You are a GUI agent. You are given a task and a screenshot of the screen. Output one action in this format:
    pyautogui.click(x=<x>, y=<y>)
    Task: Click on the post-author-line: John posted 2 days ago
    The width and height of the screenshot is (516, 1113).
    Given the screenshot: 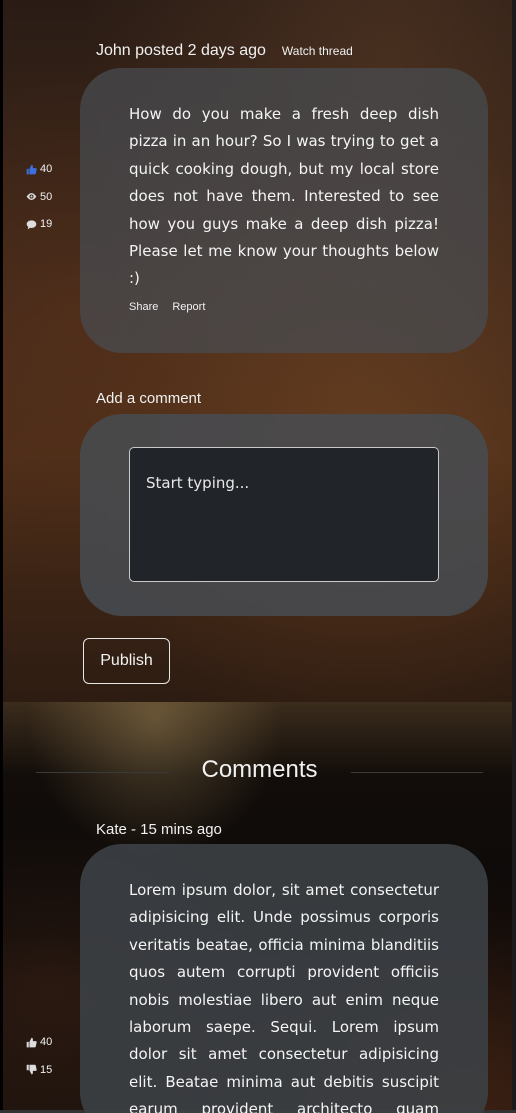 What is the action you would take?
    pyautogui.click(x=181, y=50)
    